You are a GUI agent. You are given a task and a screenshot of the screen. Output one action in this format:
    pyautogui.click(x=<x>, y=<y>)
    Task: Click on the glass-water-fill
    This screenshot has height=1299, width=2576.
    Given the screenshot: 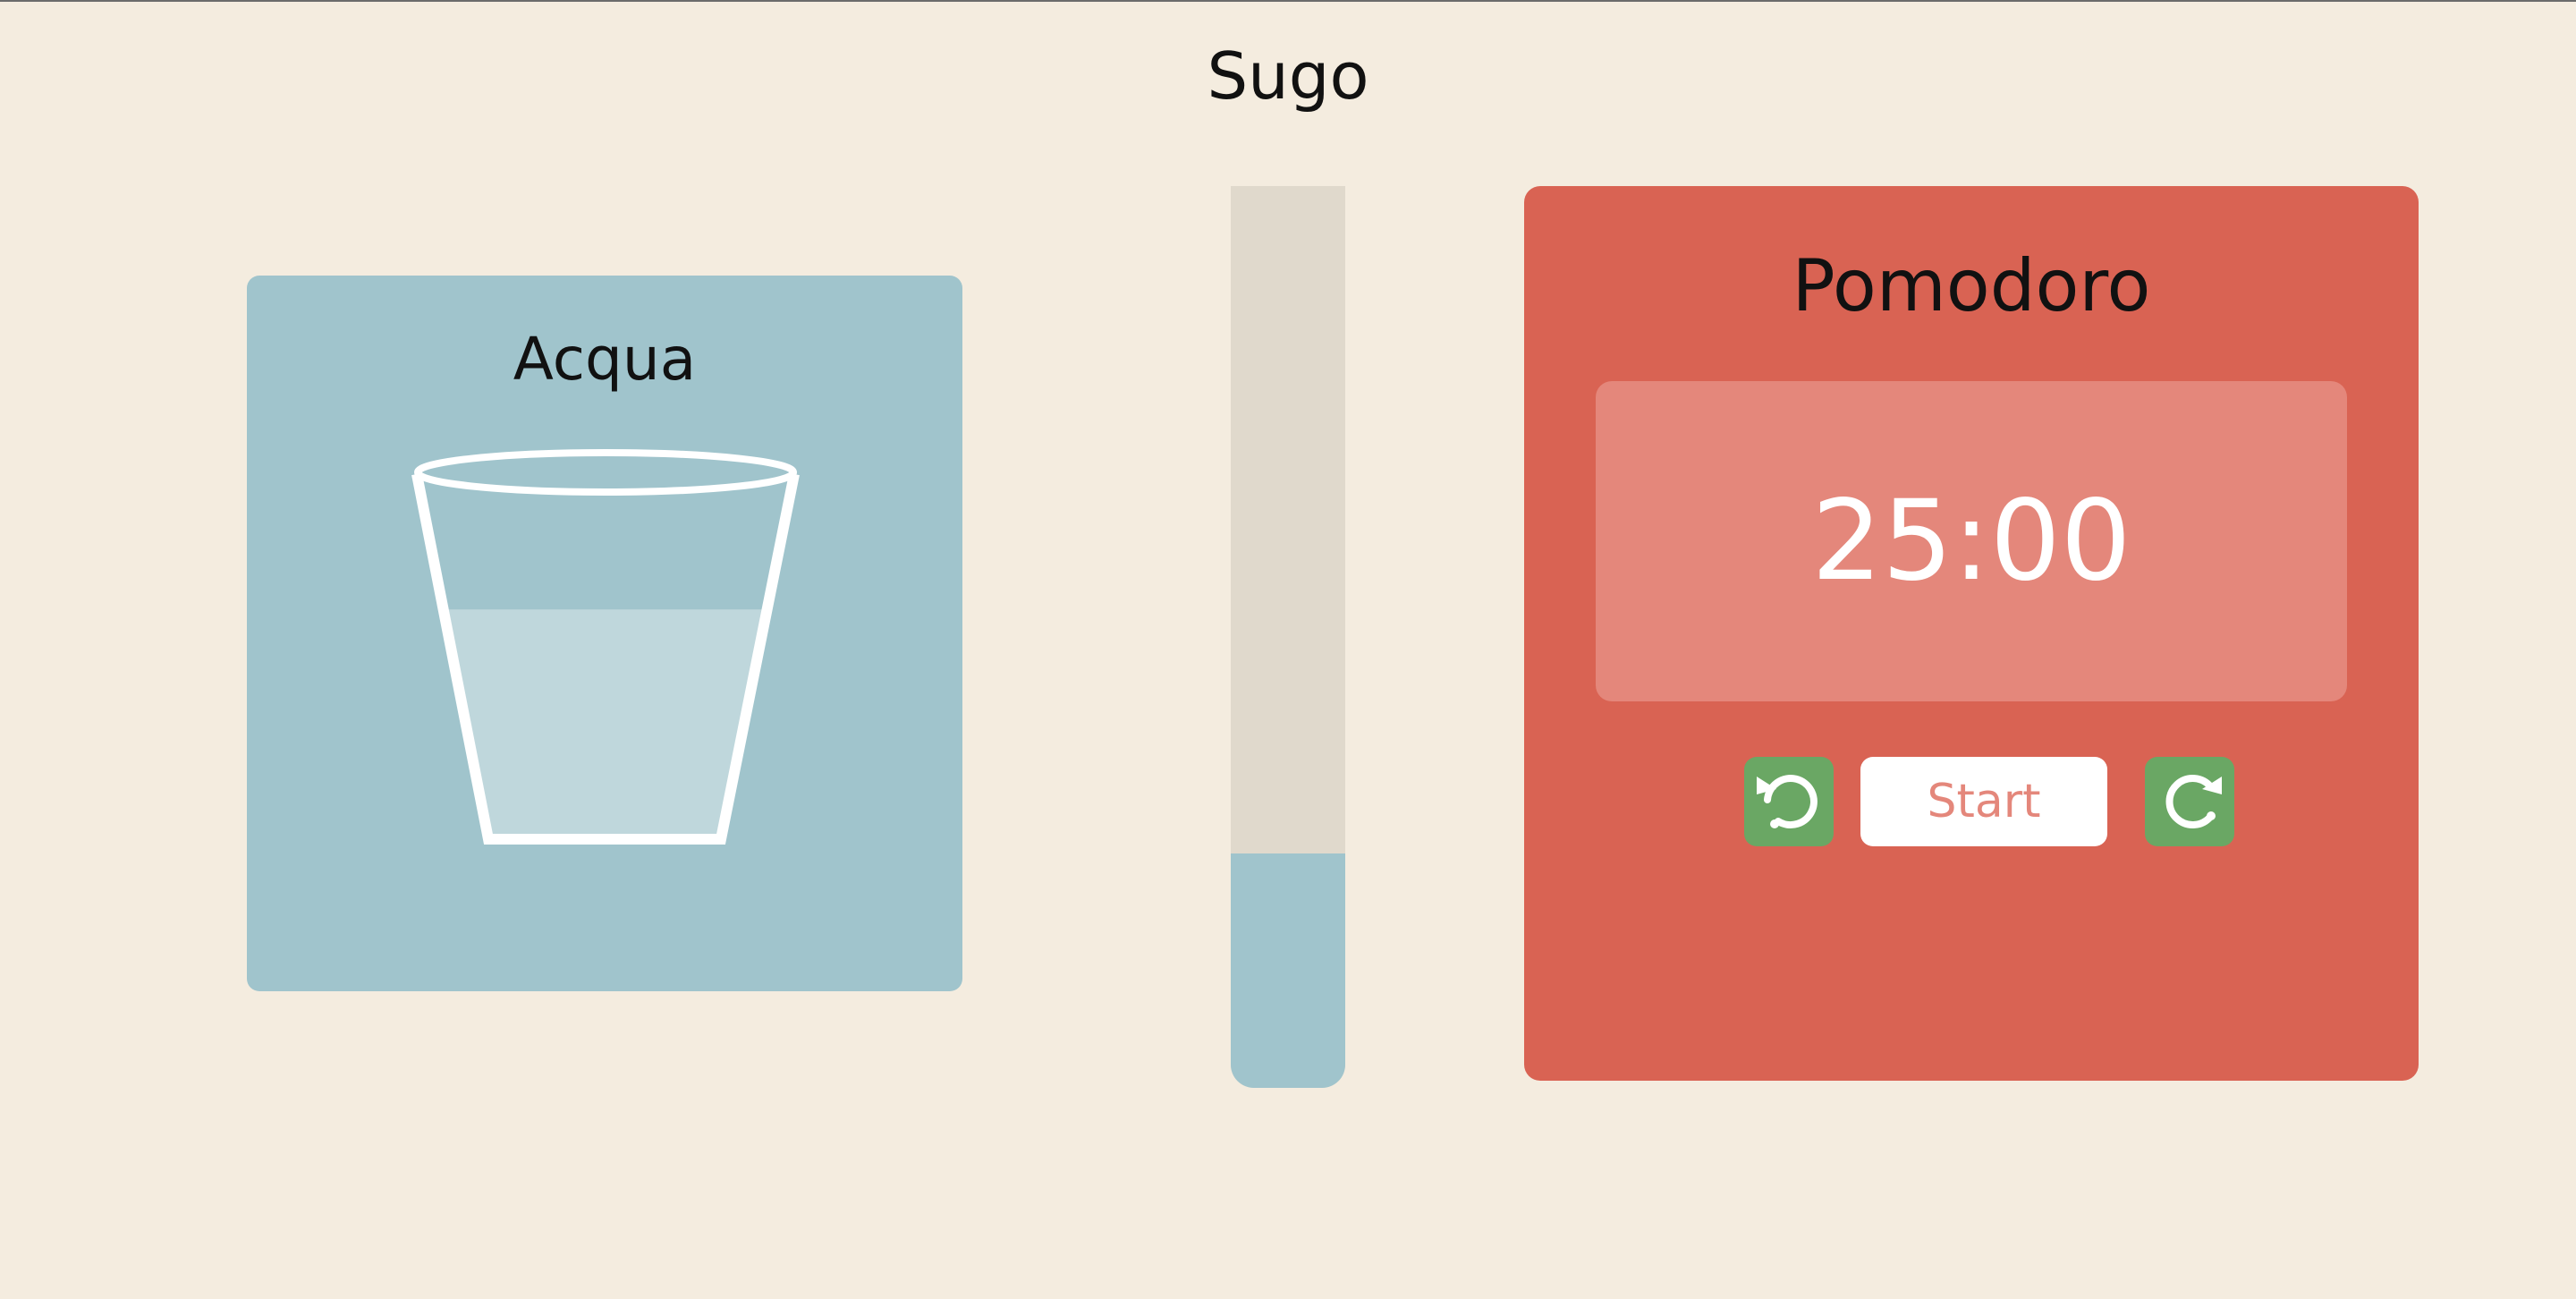 What is the action you would take?
    pyautogui.click(x=604, y=723)
    